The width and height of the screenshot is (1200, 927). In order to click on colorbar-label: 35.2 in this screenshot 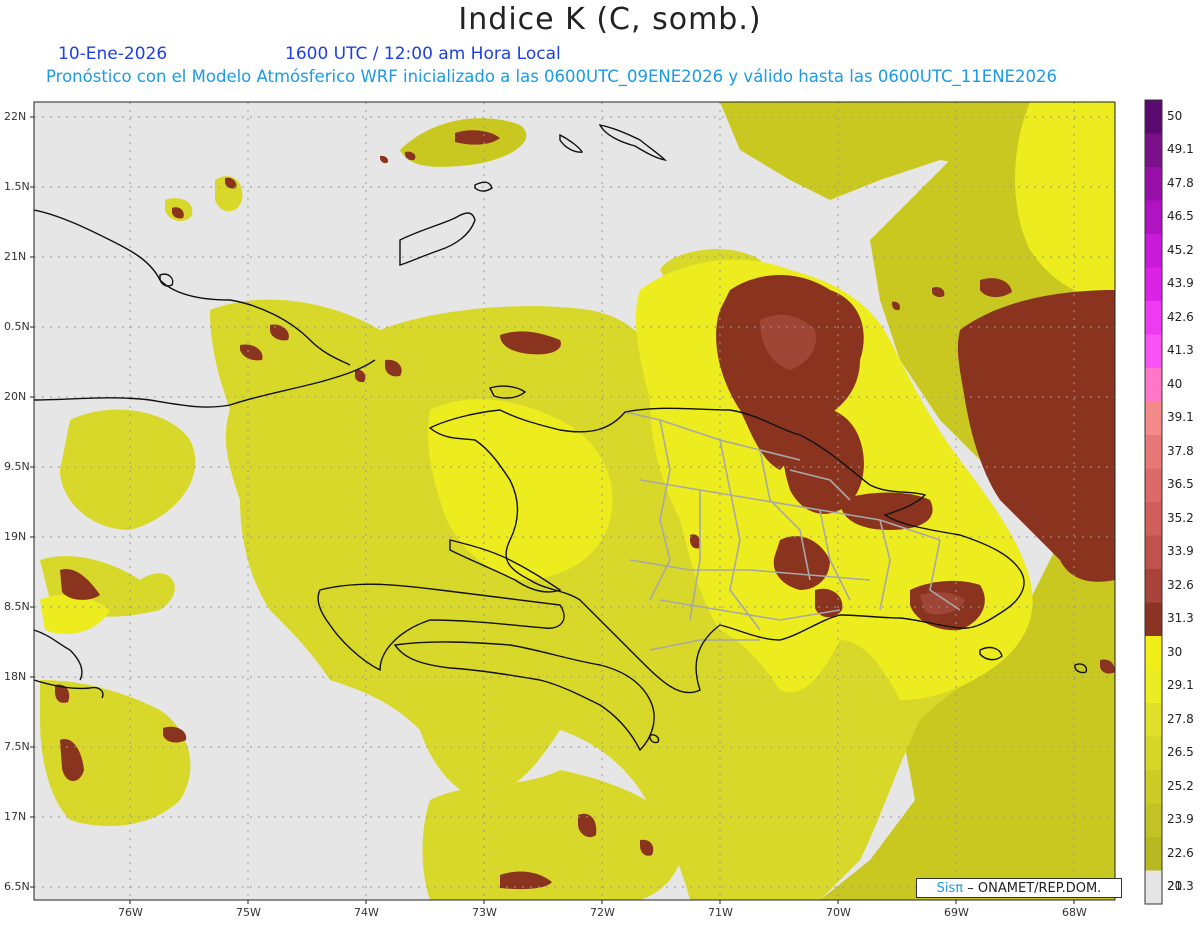, I will do `click(1180, 517)`.